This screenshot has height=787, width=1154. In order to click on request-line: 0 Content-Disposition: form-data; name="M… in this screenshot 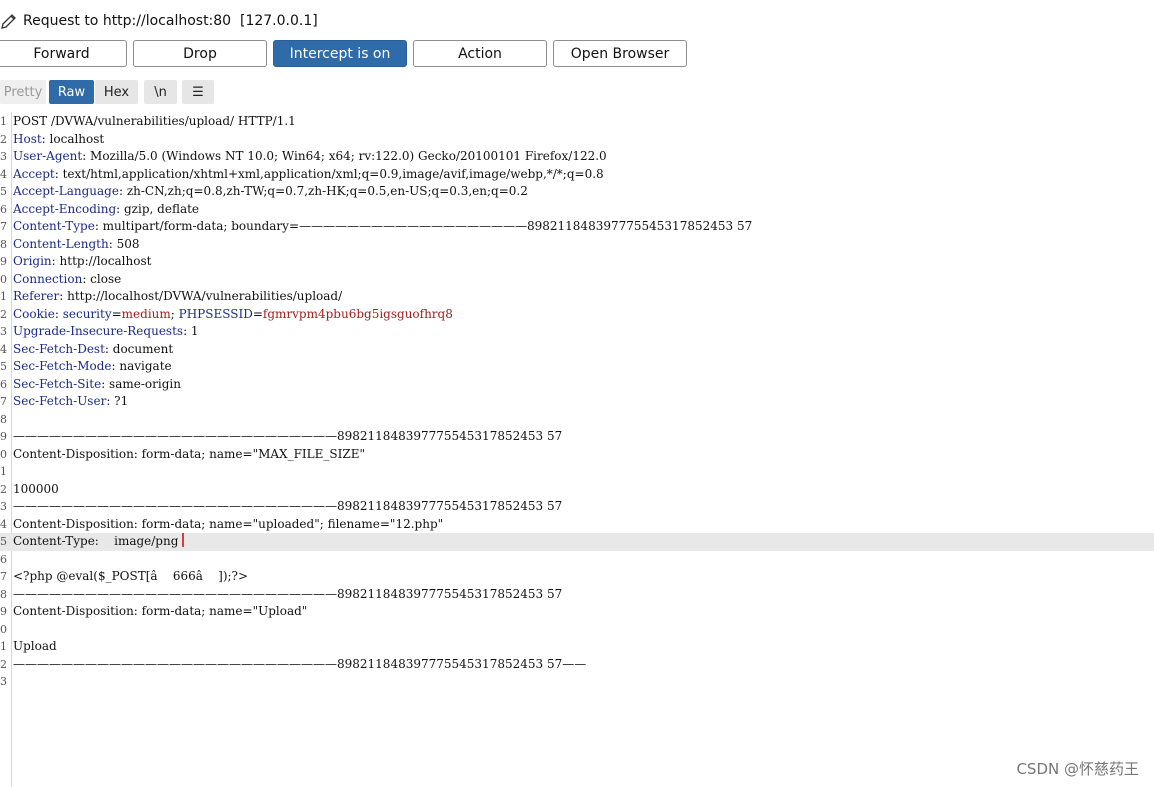, I will do `click(577, 455)`.